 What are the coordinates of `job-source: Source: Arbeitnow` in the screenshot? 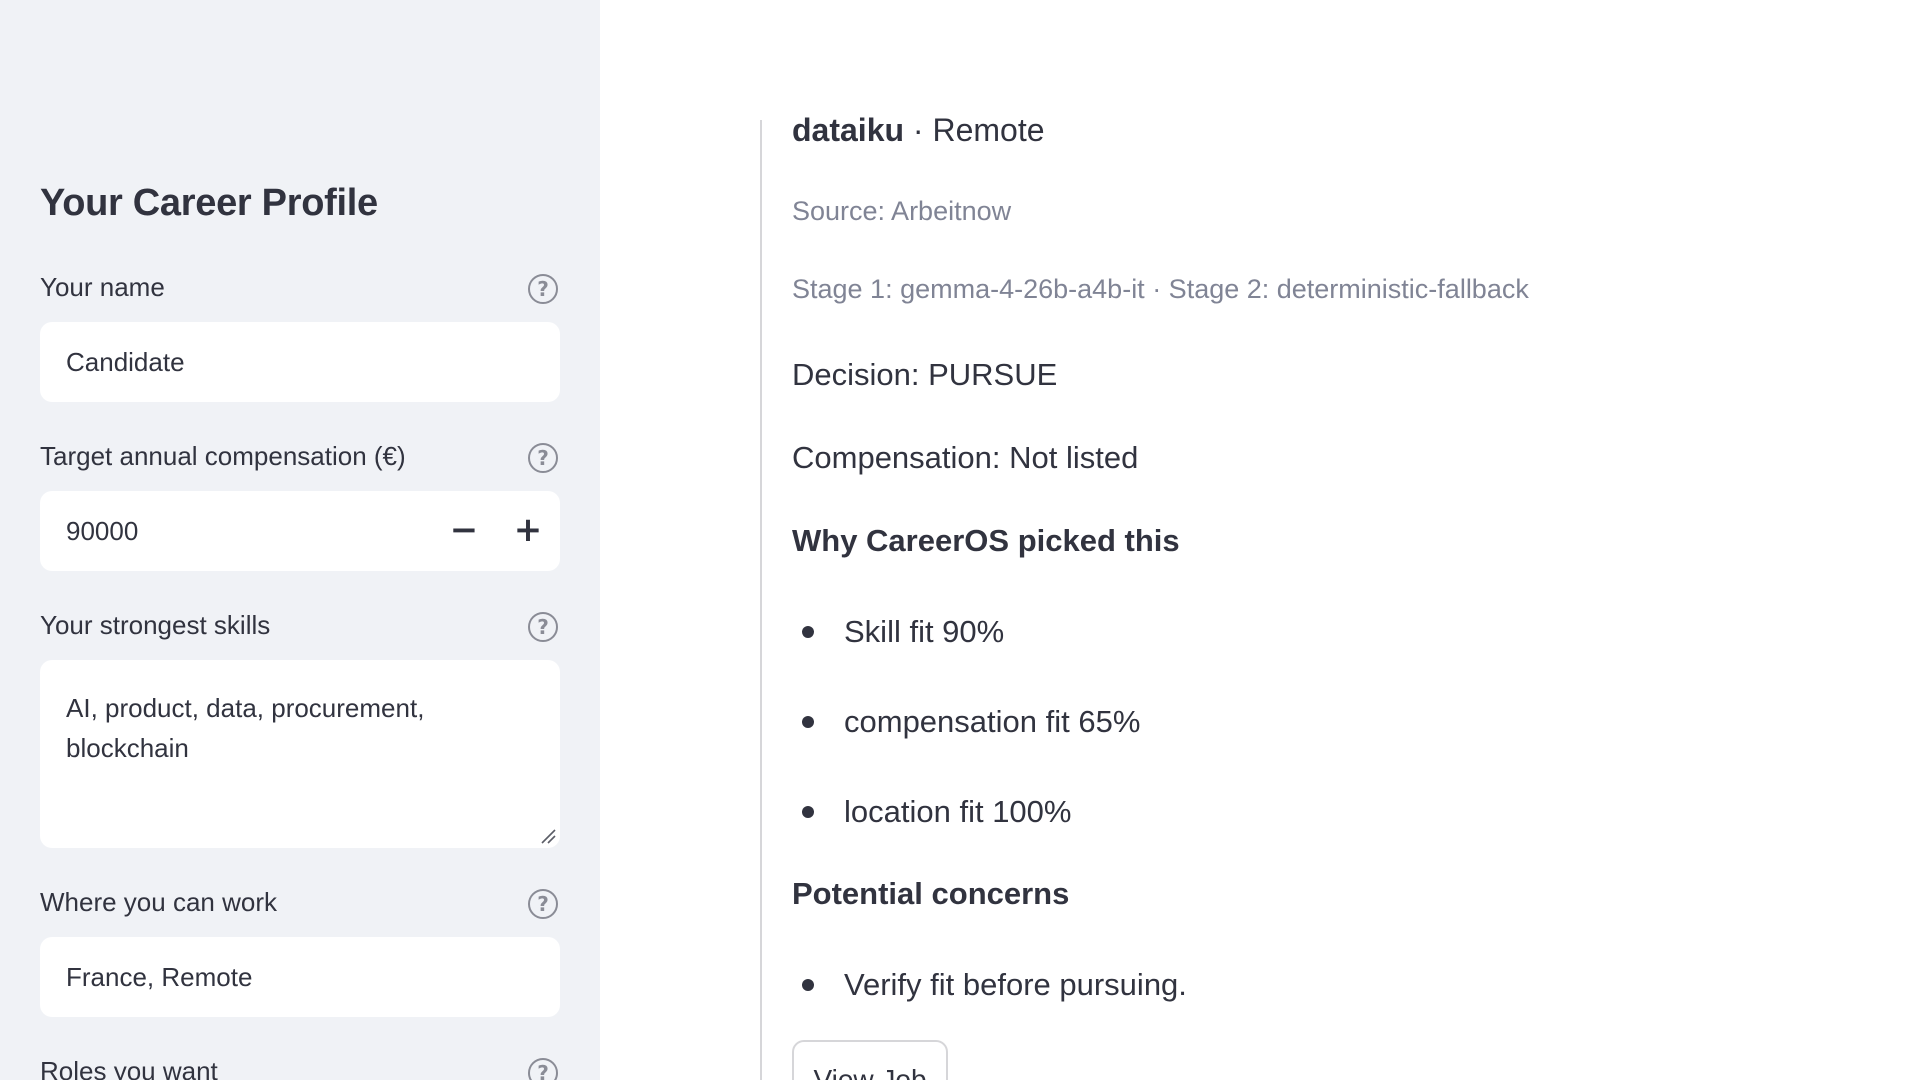 It's located at (902, 211).